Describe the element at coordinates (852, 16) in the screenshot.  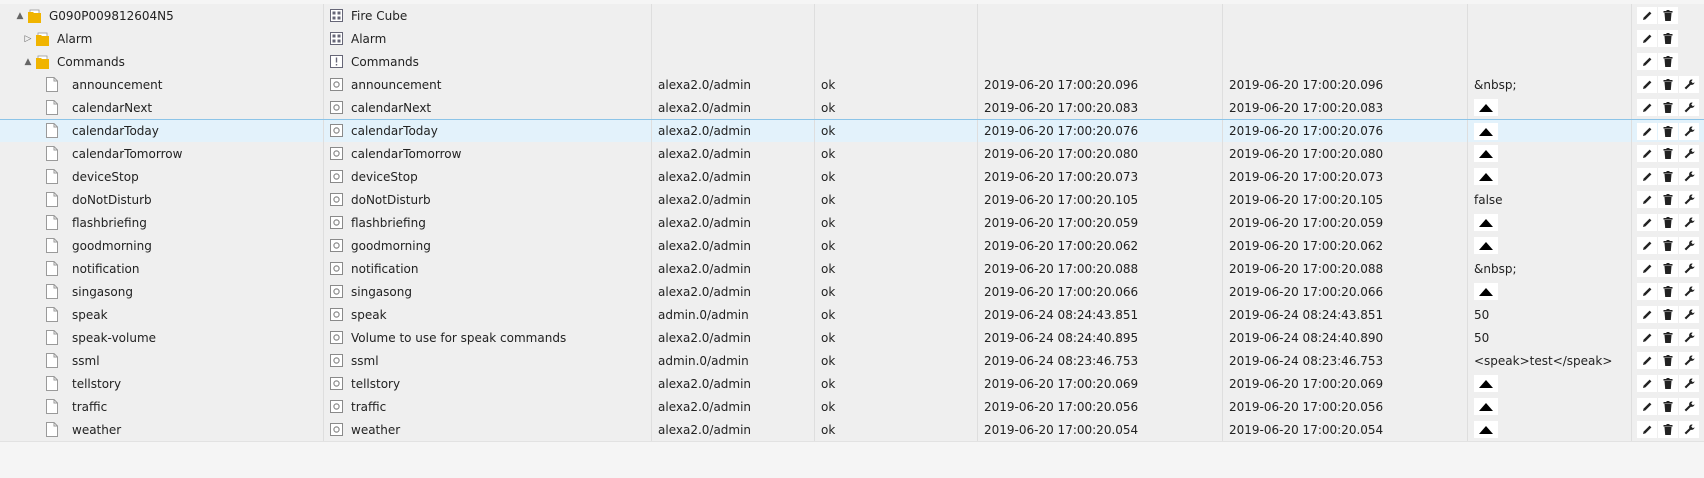
I see `table-row: ▲ G090P009812604N5 Fire Cube` at that location.